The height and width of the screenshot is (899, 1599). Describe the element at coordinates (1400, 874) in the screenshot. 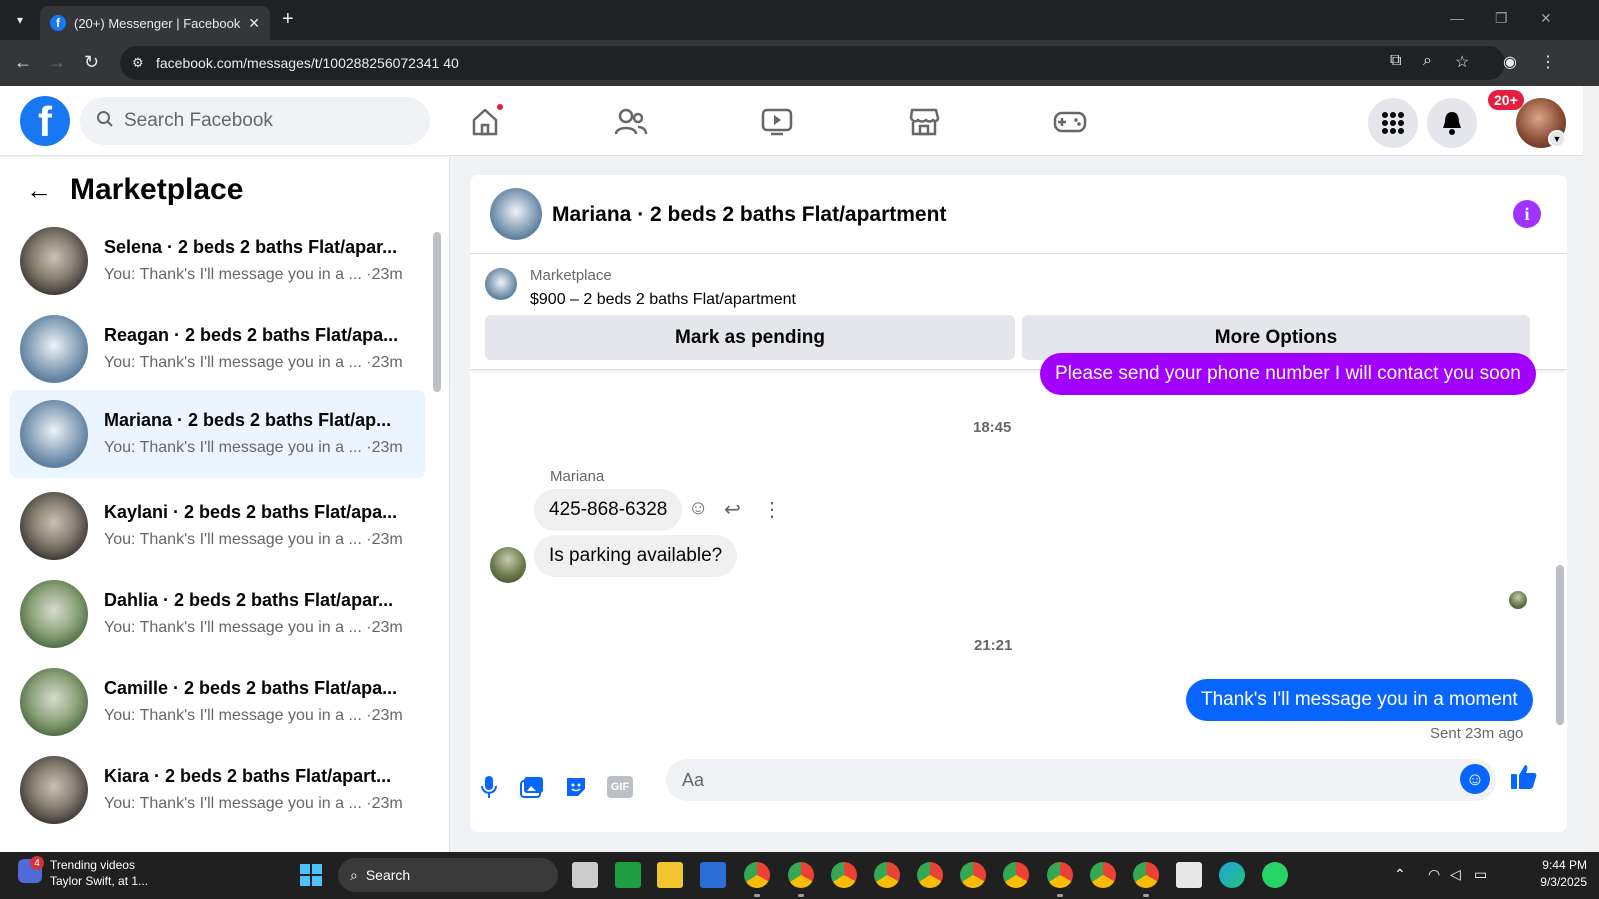

I see `tray-chevron-up-icon: ⌃` at that location.